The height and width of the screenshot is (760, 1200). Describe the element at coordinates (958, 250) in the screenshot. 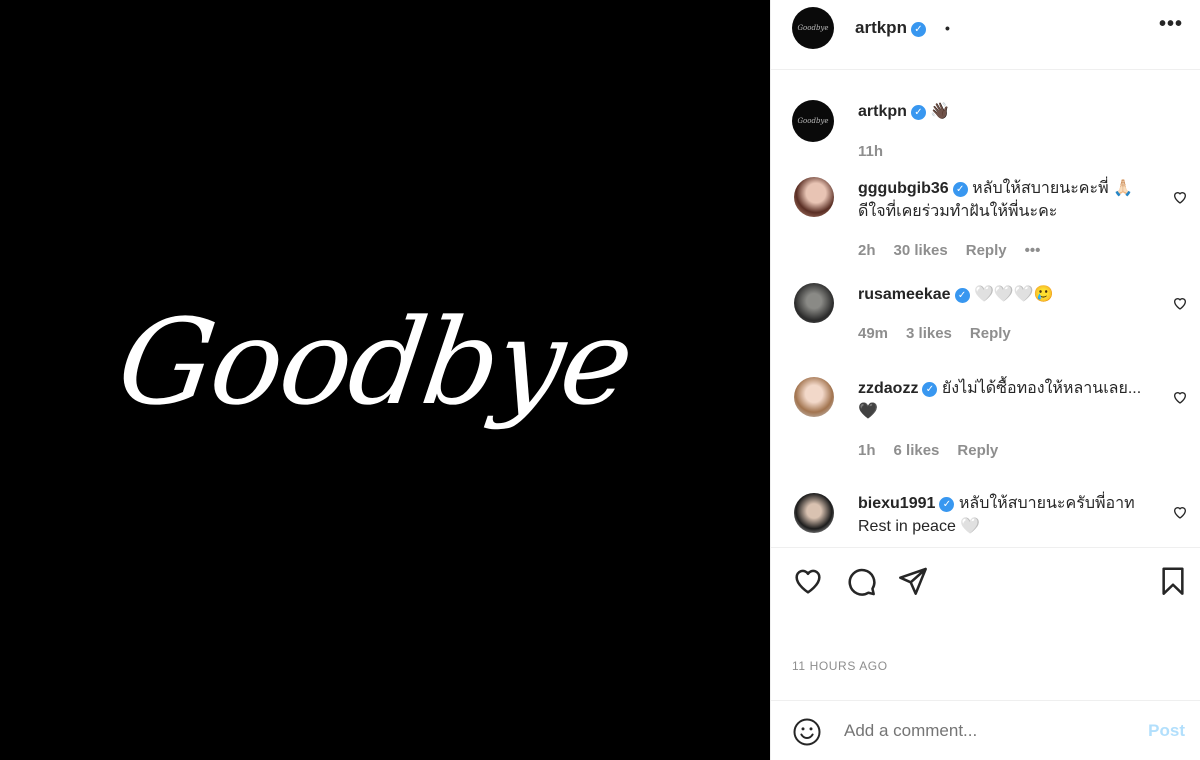

I see `comment-meta: 2h 30 likes Reply •••` at that location.